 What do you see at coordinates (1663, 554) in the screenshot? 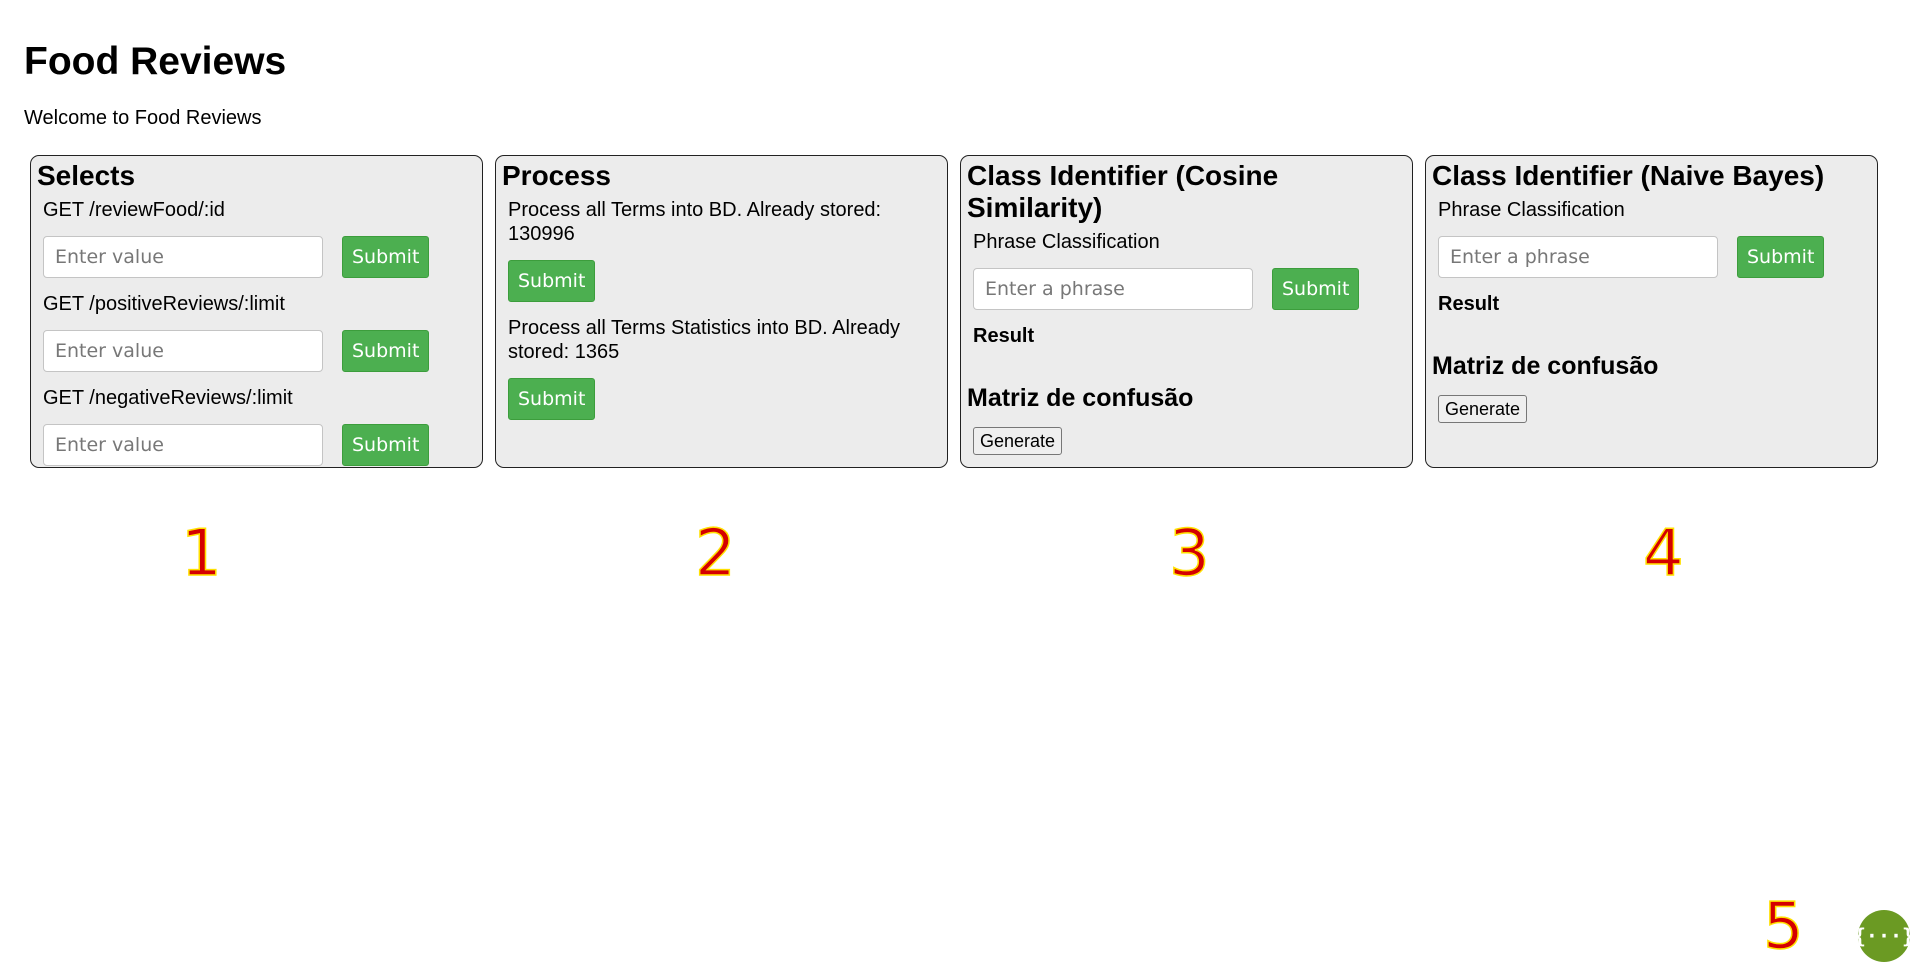
I see `marker-4: 4` at bounding box center [1663, 554].